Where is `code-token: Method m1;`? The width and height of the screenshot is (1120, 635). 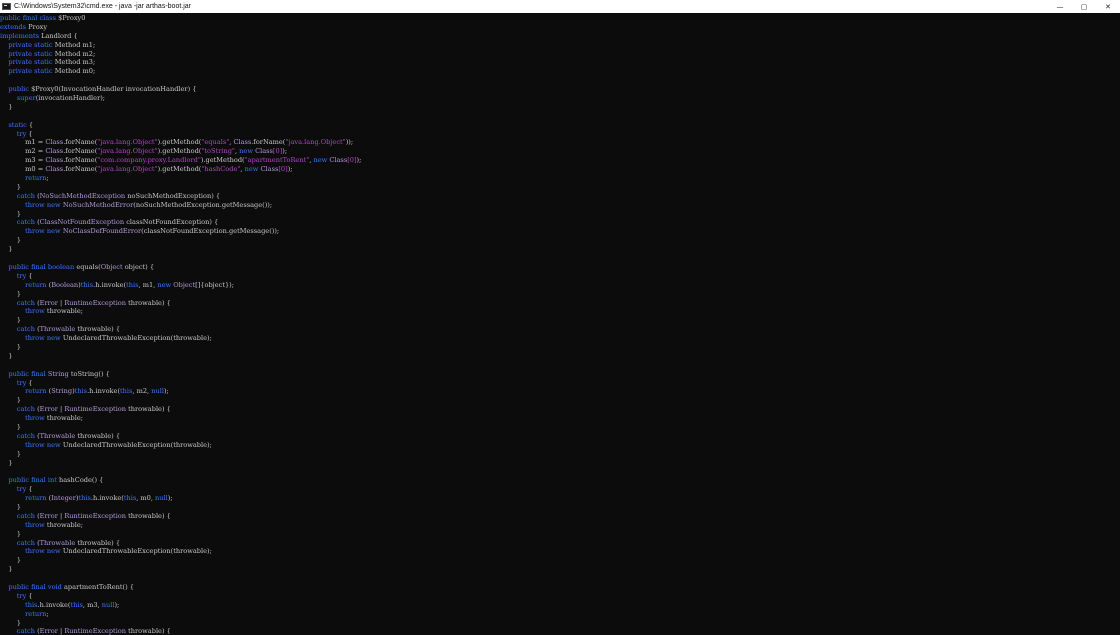 code-token: Method m1; is located at coordinates (75, 44).